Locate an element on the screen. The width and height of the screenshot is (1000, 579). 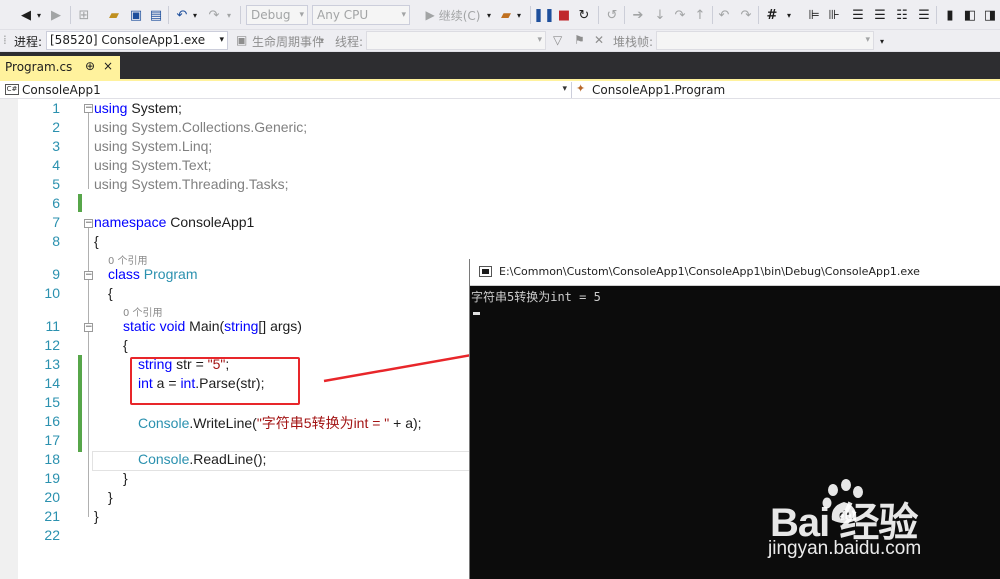
process-value: [58520] ConsoleApp1.exe is located at coordinates (128, 40).